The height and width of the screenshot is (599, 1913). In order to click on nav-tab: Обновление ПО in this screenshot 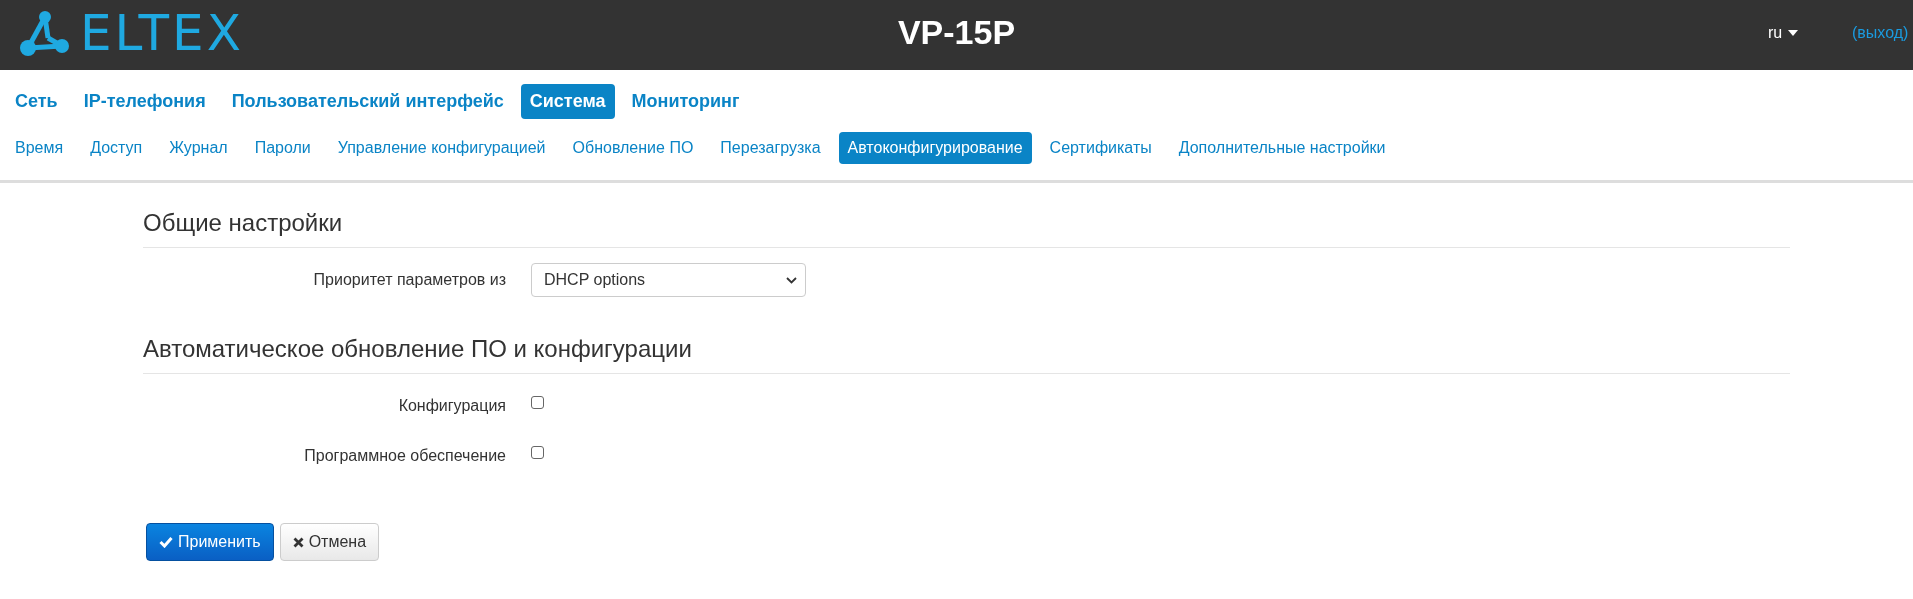, I will do `click(633, 148)`.